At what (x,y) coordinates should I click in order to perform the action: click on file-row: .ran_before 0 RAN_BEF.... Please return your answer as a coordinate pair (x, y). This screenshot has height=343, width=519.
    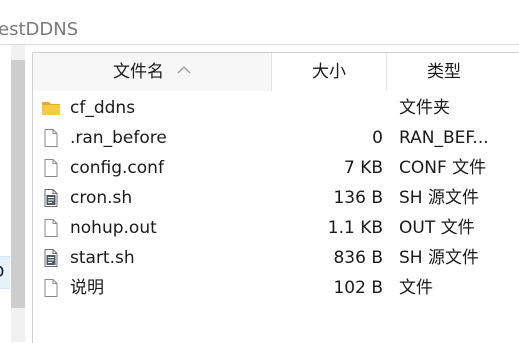
    Looking at the image, I should click on (276, 138).